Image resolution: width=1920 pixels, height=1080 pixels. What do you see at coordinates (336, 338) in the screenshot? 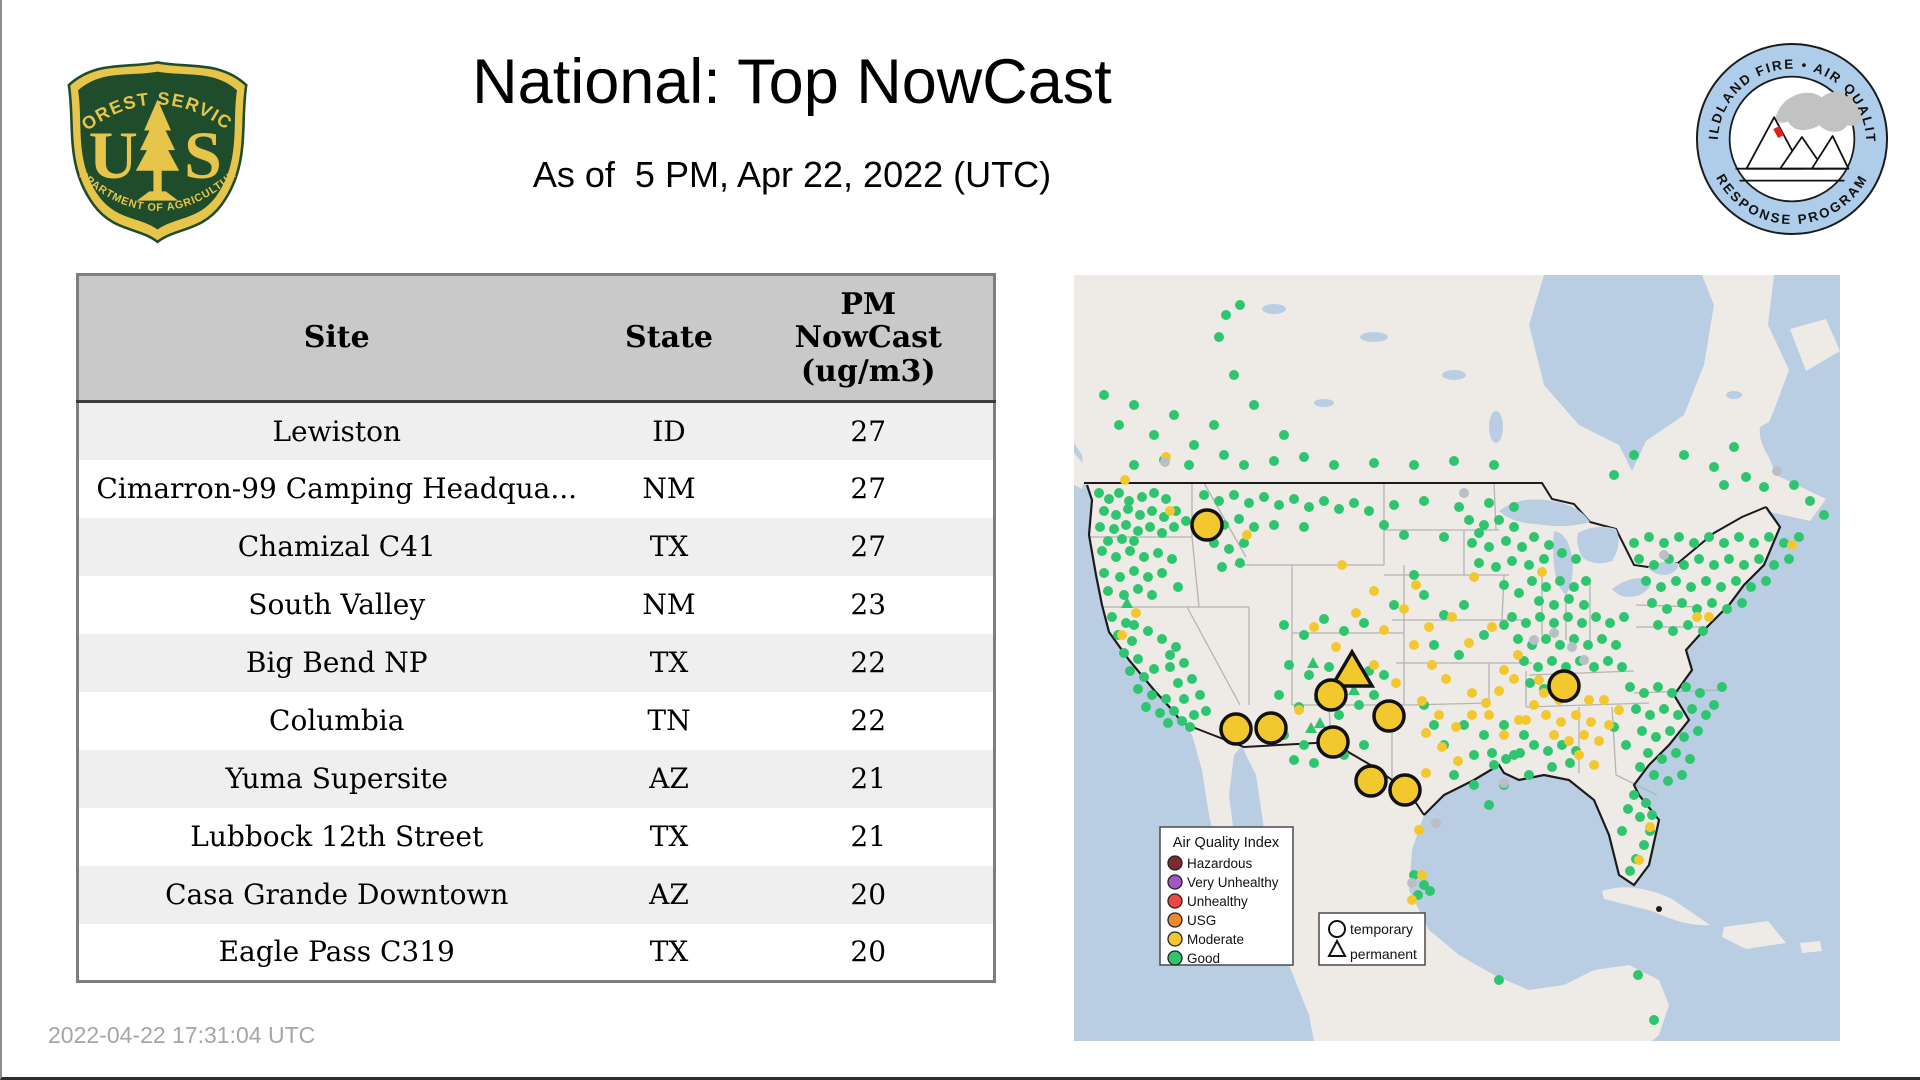
I see `col-header-site: Site` at bounding box center [336, 338].